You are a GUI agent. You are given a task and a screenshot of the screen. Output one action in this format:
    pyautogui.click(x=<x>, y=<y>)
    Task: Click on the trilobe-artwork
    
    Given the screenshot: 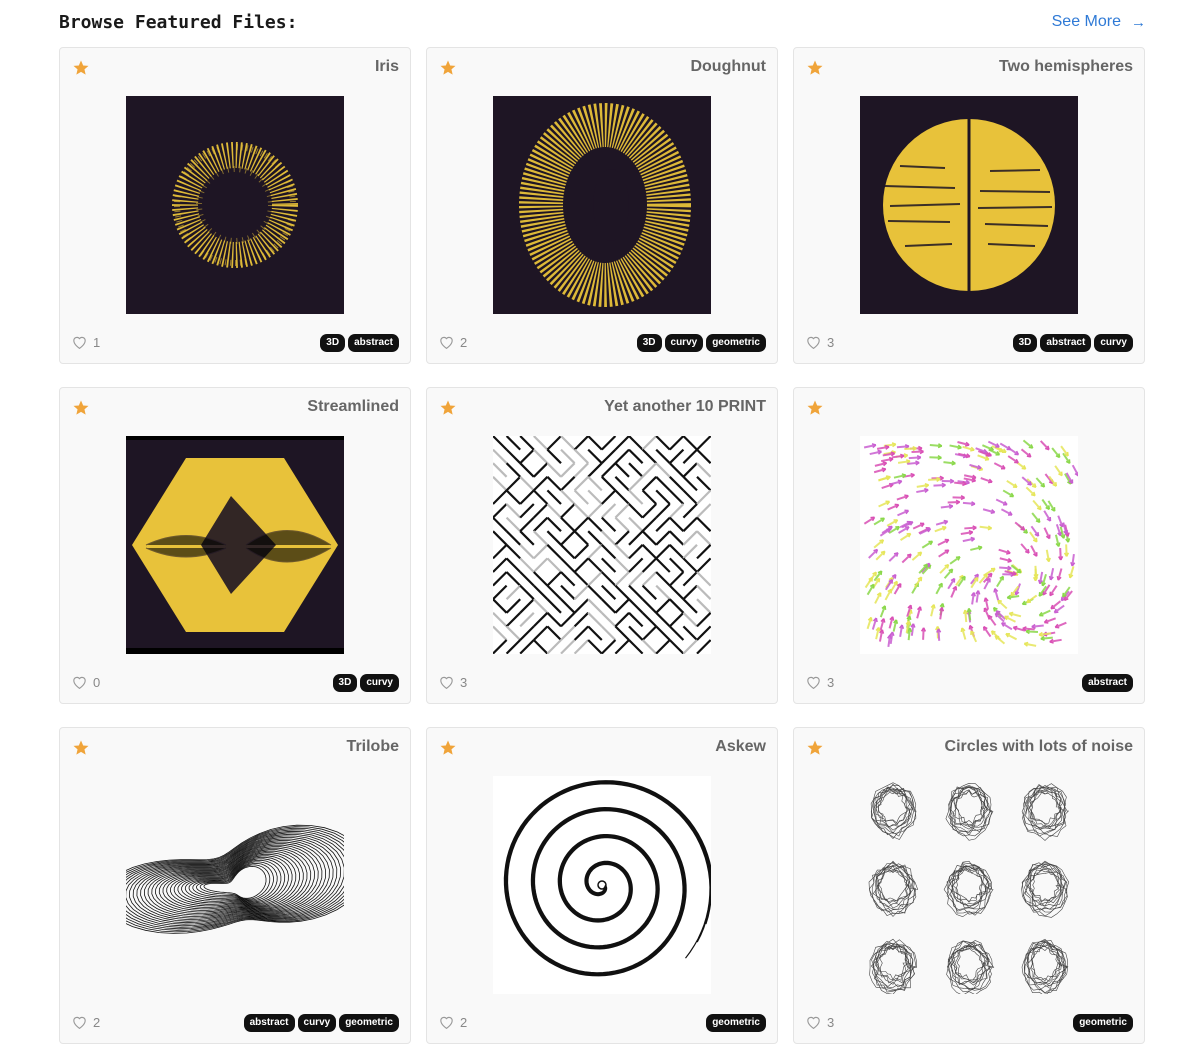 What is the action you would take?
    pyautogui.click(x=235, y=885)
    